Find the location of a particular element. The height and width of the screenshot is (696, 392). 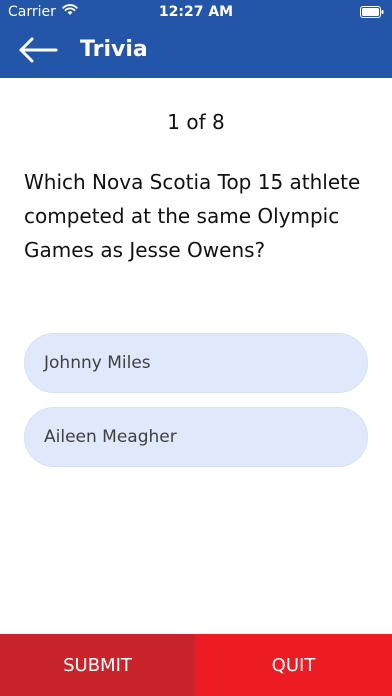

question-counter: 1 of 8 is located at coordinates (196, 122).